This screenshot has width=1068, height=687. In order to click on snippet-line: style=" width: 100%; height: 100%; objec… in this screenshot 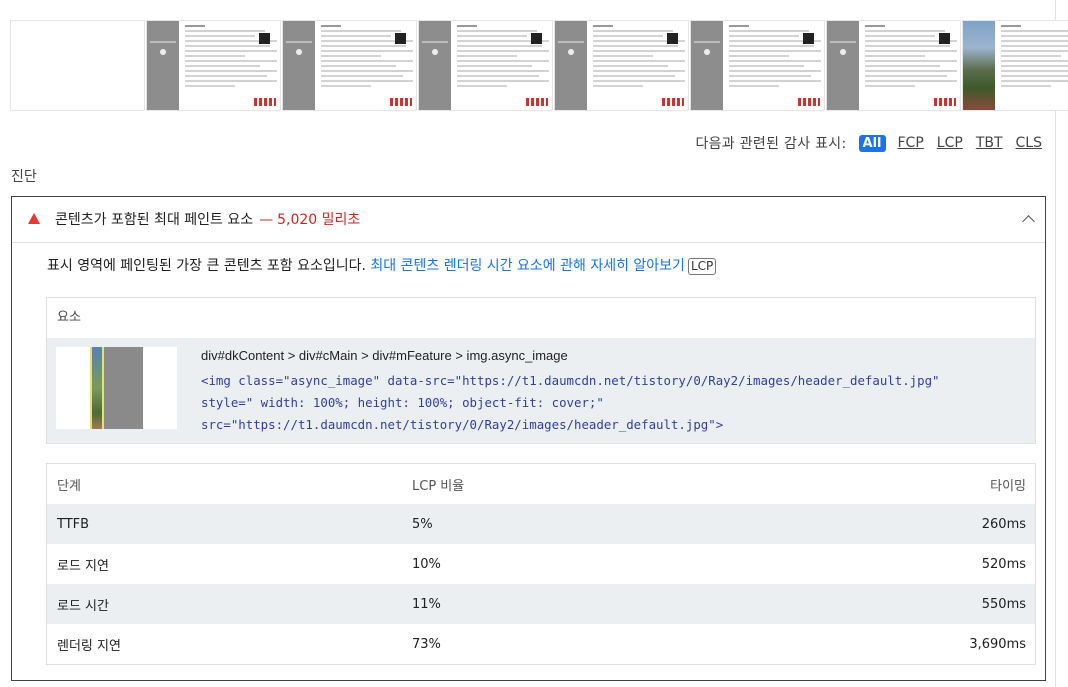, I will do `click(402, 402)`.